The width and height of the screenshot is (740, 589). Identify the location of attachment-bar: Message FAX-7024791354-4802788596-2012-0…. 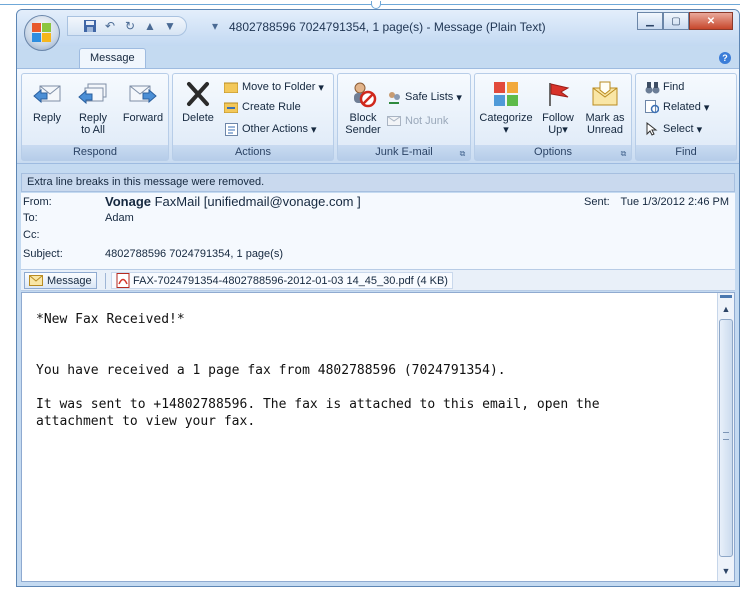
(378, 280).